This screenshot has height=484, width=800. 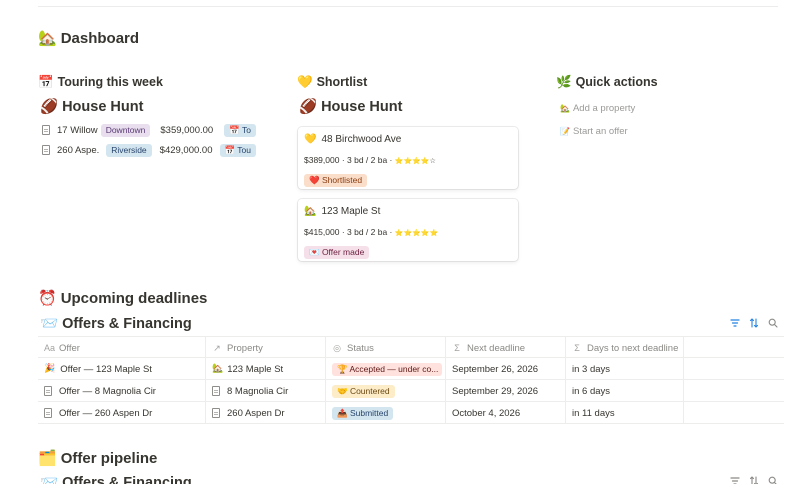 I want to click on deadline-date: September 29, 2026, so click(x=495, y=391).